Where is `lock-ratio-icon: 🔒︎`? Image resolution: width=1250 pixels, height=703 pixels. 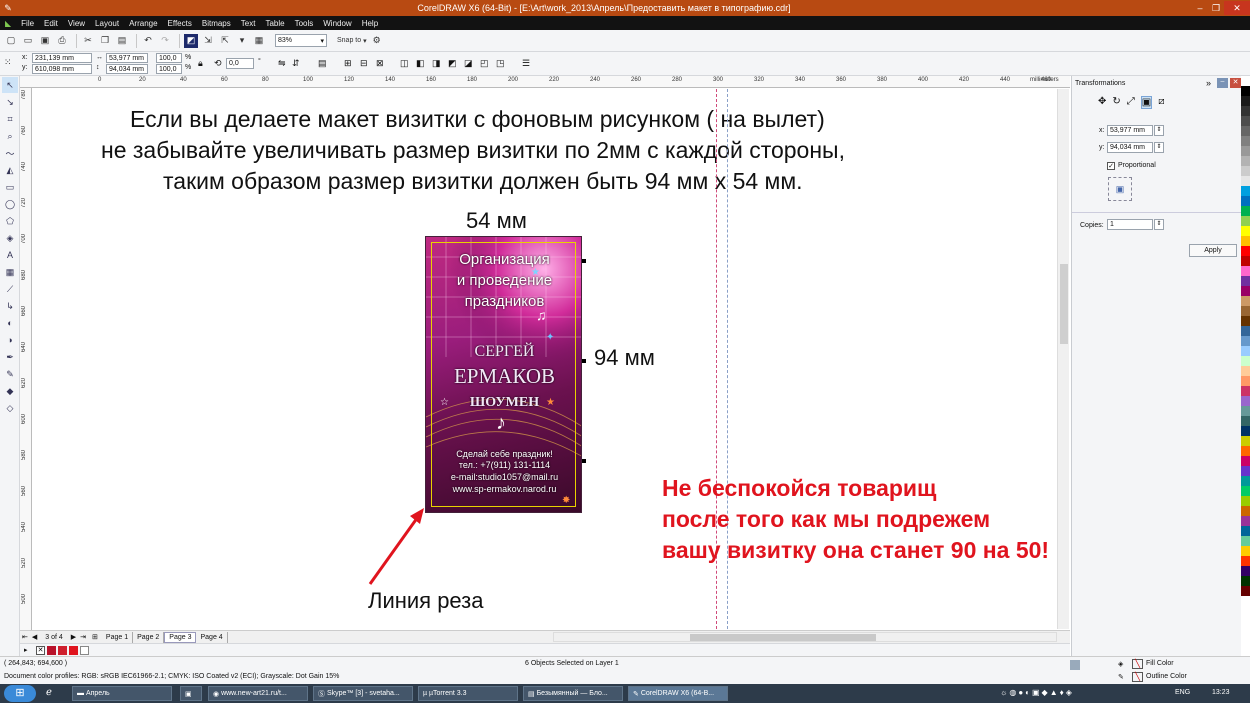
lock-ratio-icon: 🔒︎ is located at coordinates (200, 63).